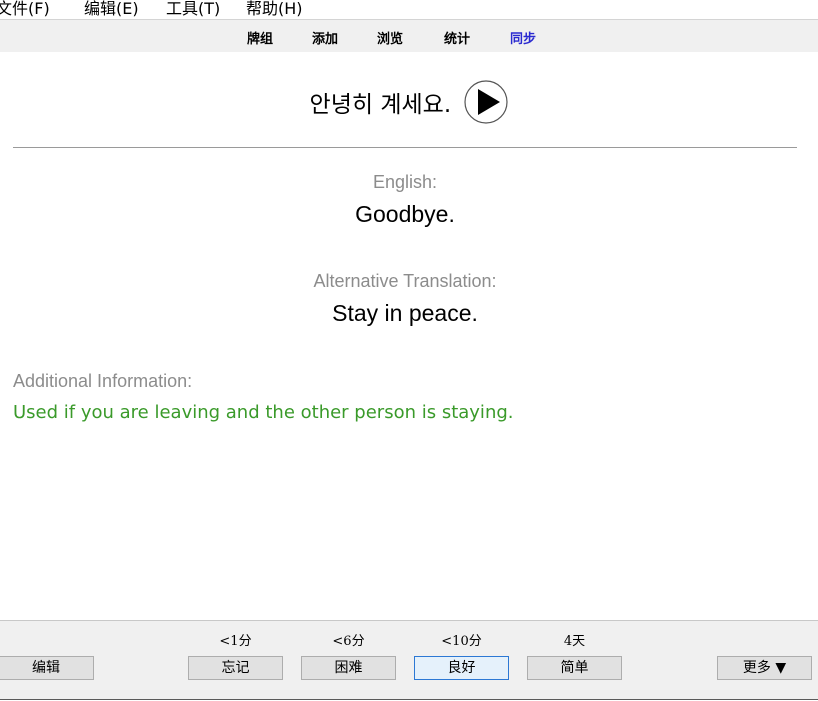 This screenshot has height=701, width=818. Describe the element at coordinates (405, 313) in the screenshot. I see `alt-translation-value: Stay in peace.` at that location.